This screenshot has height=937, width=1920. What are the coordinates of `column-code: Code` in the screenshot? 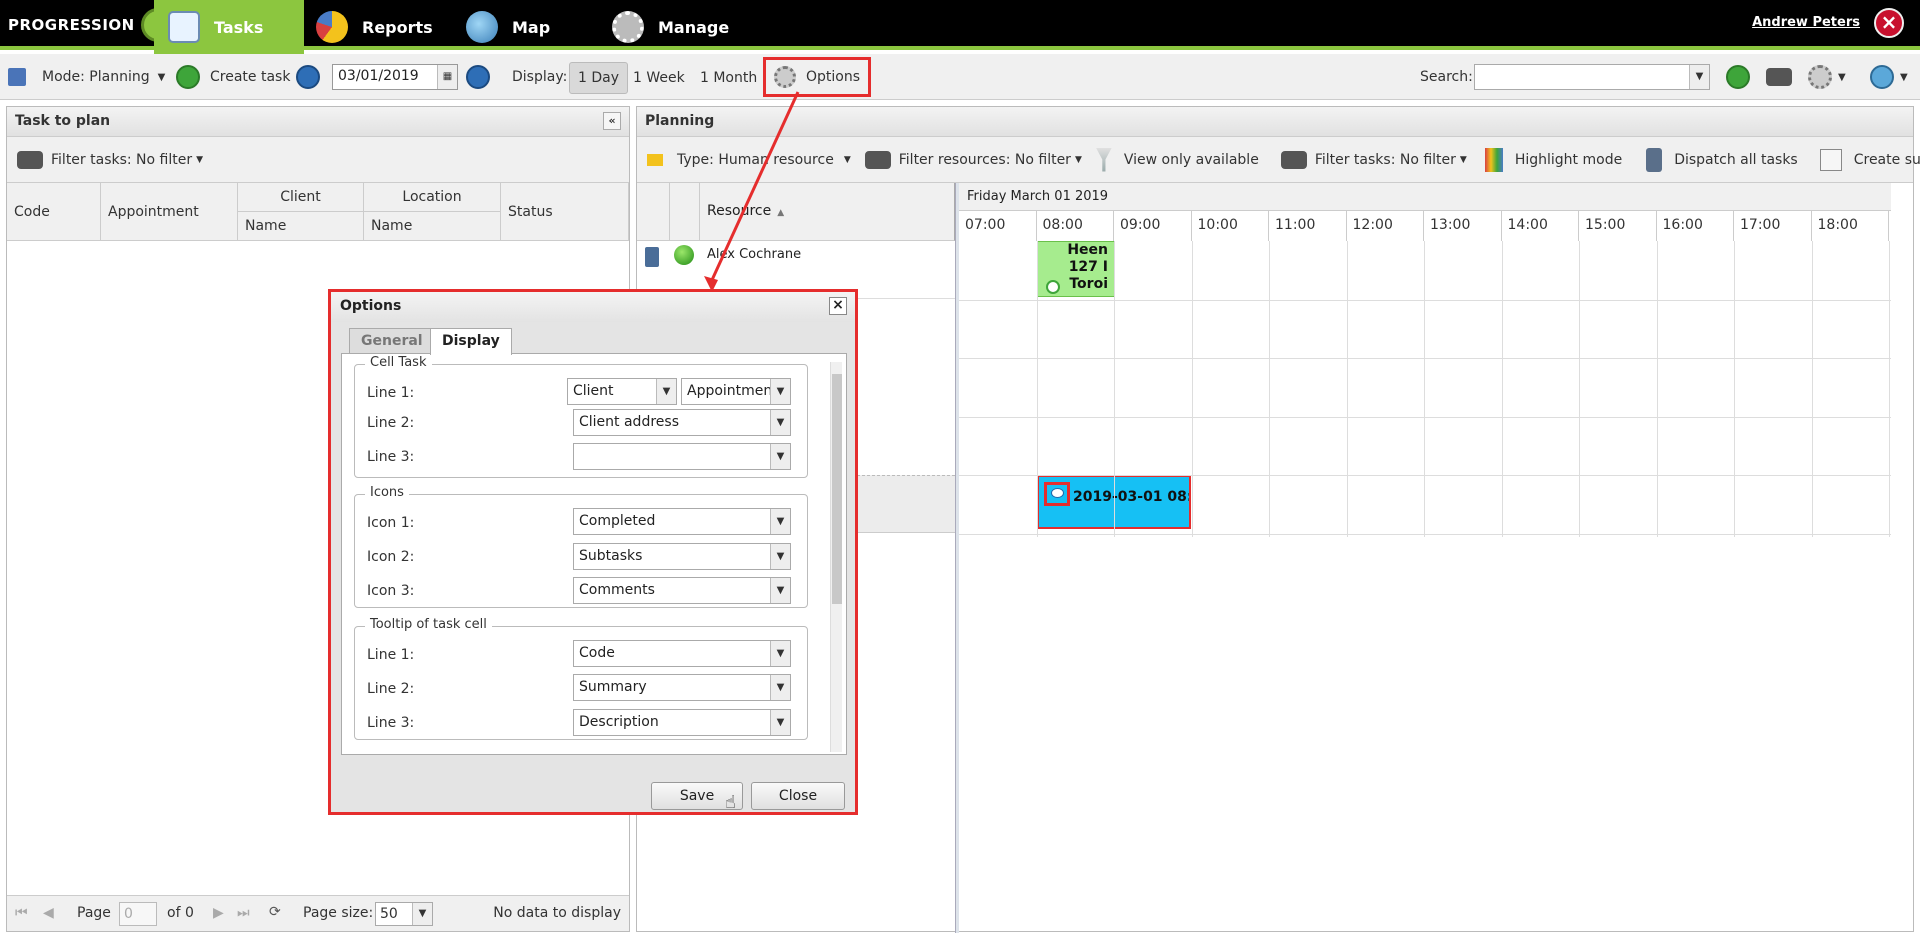 It's located at (54, 212).